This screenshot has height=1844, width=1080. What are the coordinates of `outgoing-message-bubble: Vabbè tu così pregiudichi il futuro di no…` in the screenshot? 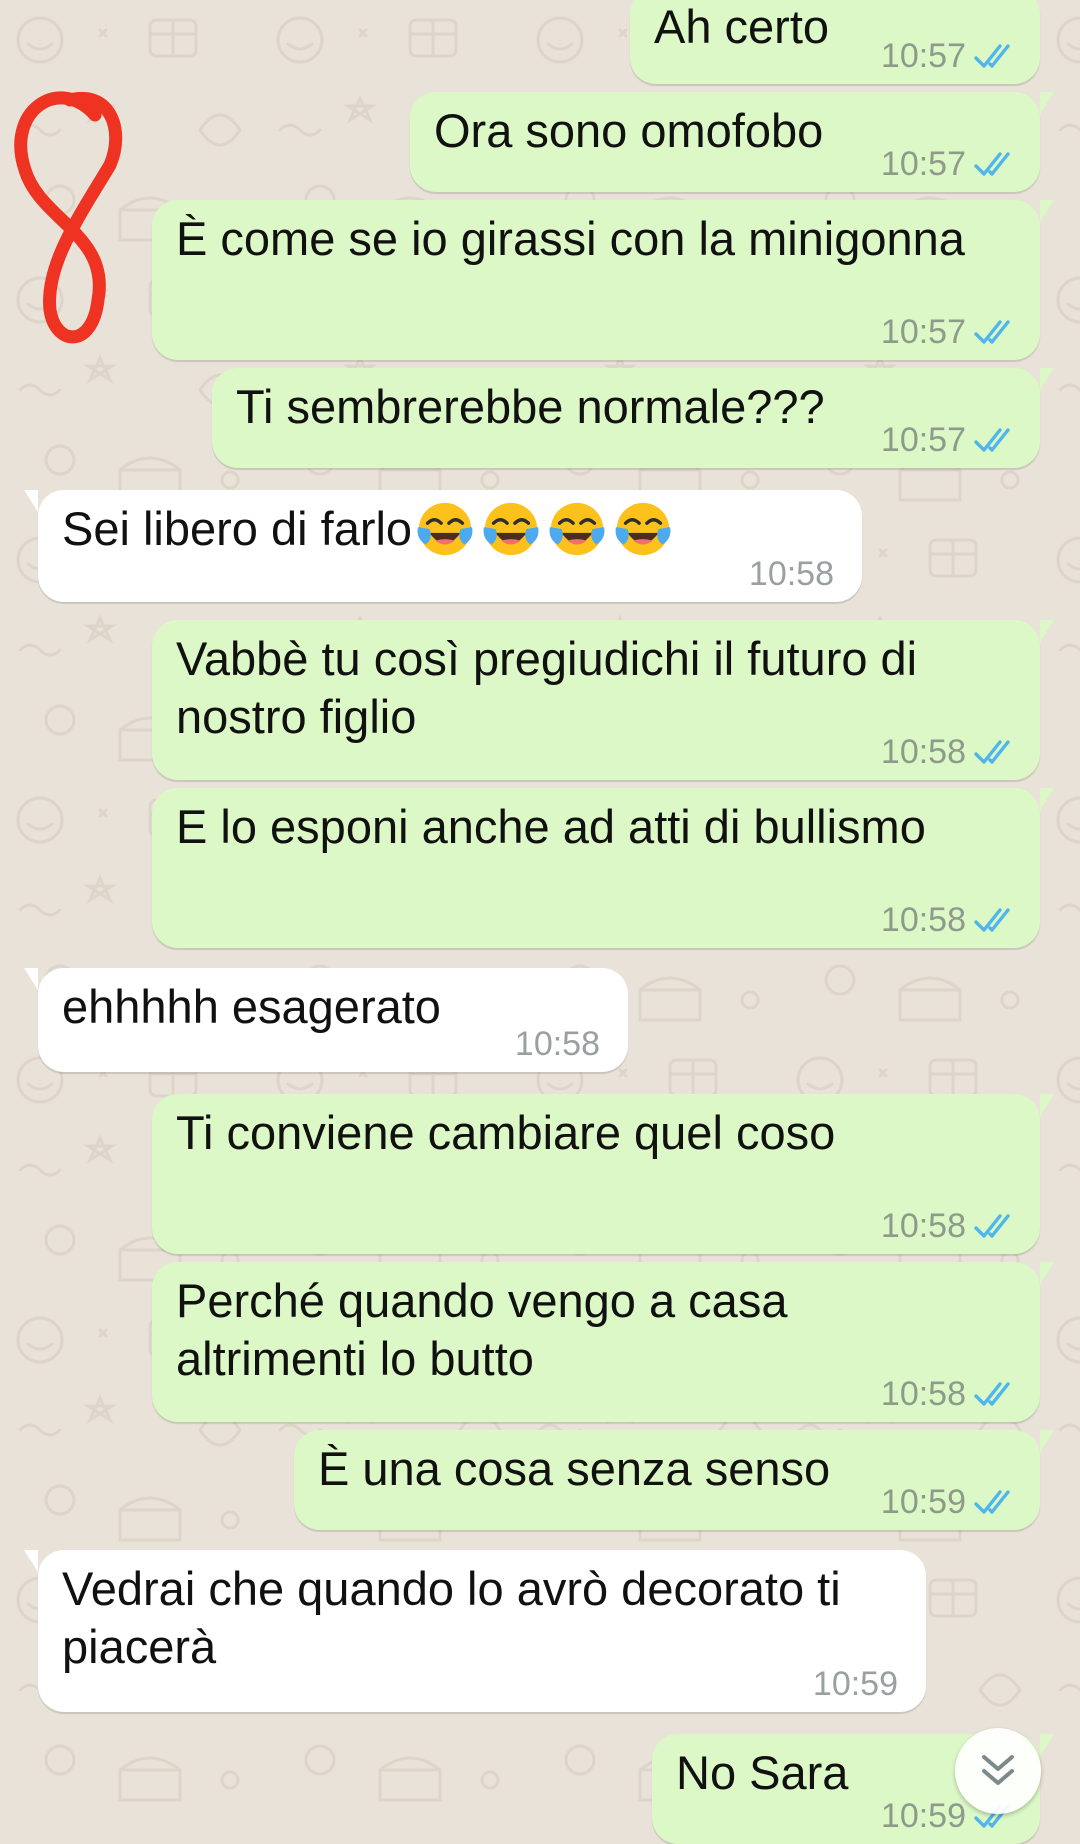 It's located at (603, 700).